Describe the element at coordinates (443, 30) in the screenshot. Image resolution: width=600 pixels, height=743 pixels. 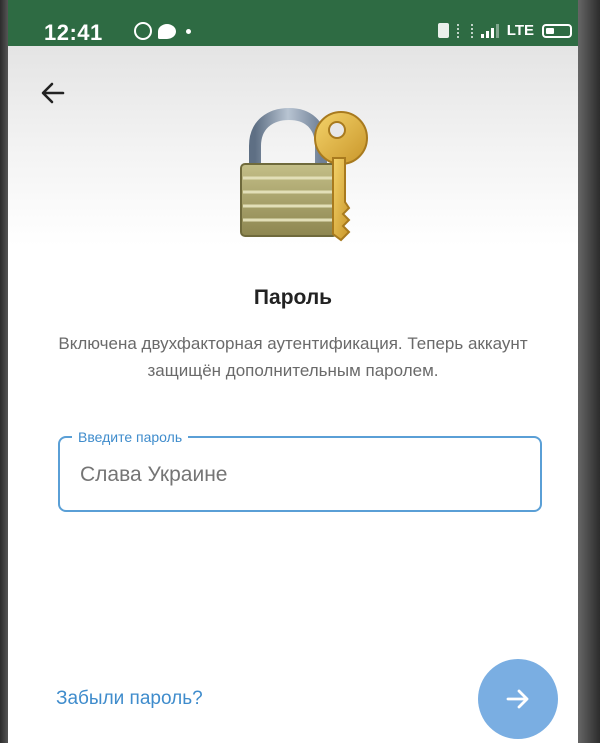
I see `sim-icon` at that location.